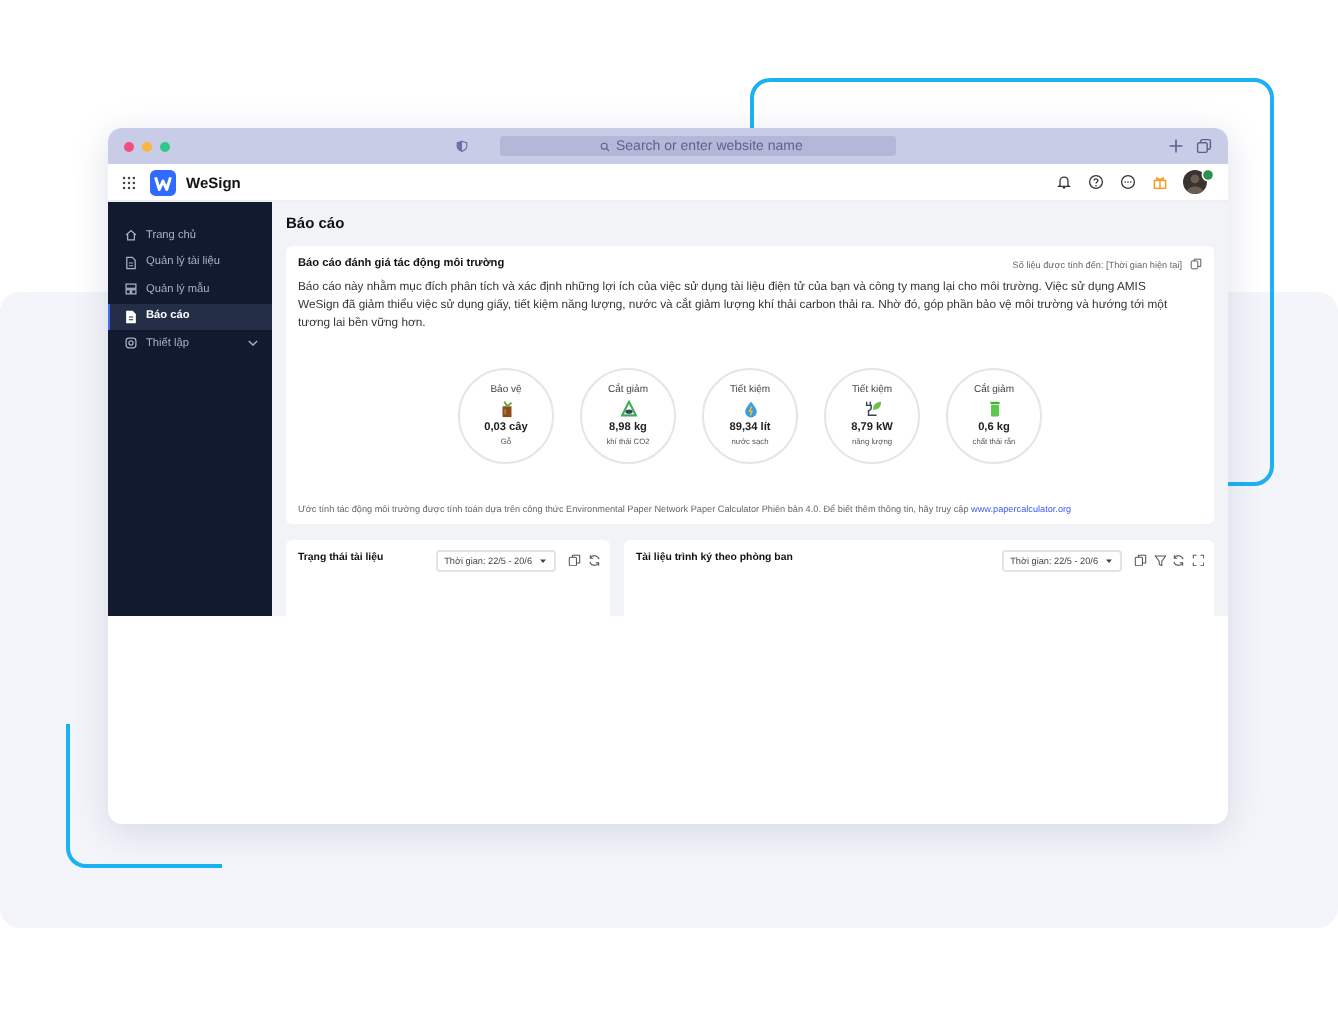 This screenshot has height=1010, width=1338. What do you see at coordinates (1064, 182) in the screenshot?
I see `bell-icon` at bounding box center [1064, 182].